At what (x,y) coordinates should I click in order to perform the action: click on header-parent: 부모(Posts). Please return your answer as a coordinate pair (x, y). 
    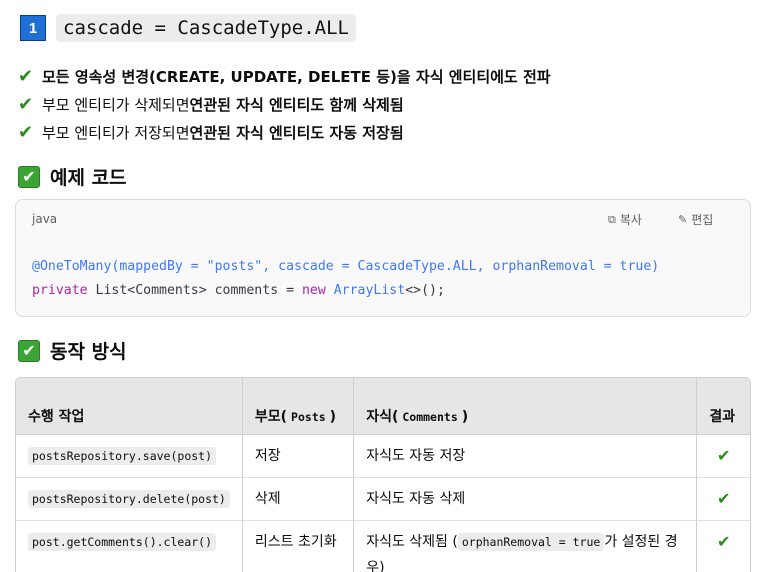
    Looking at the image, I should click on (298, 406).